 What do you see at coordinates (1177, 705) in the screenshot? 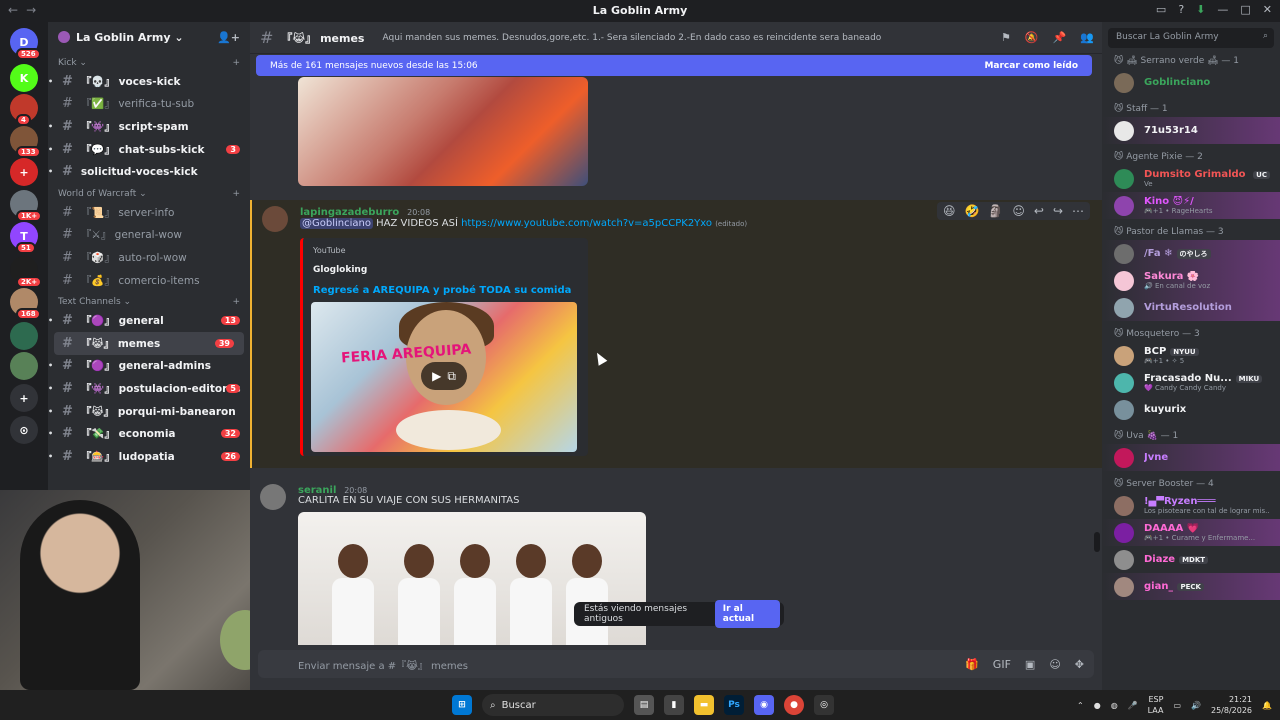
I see `network-icon: ▭` at bounding box center [1177, 705].